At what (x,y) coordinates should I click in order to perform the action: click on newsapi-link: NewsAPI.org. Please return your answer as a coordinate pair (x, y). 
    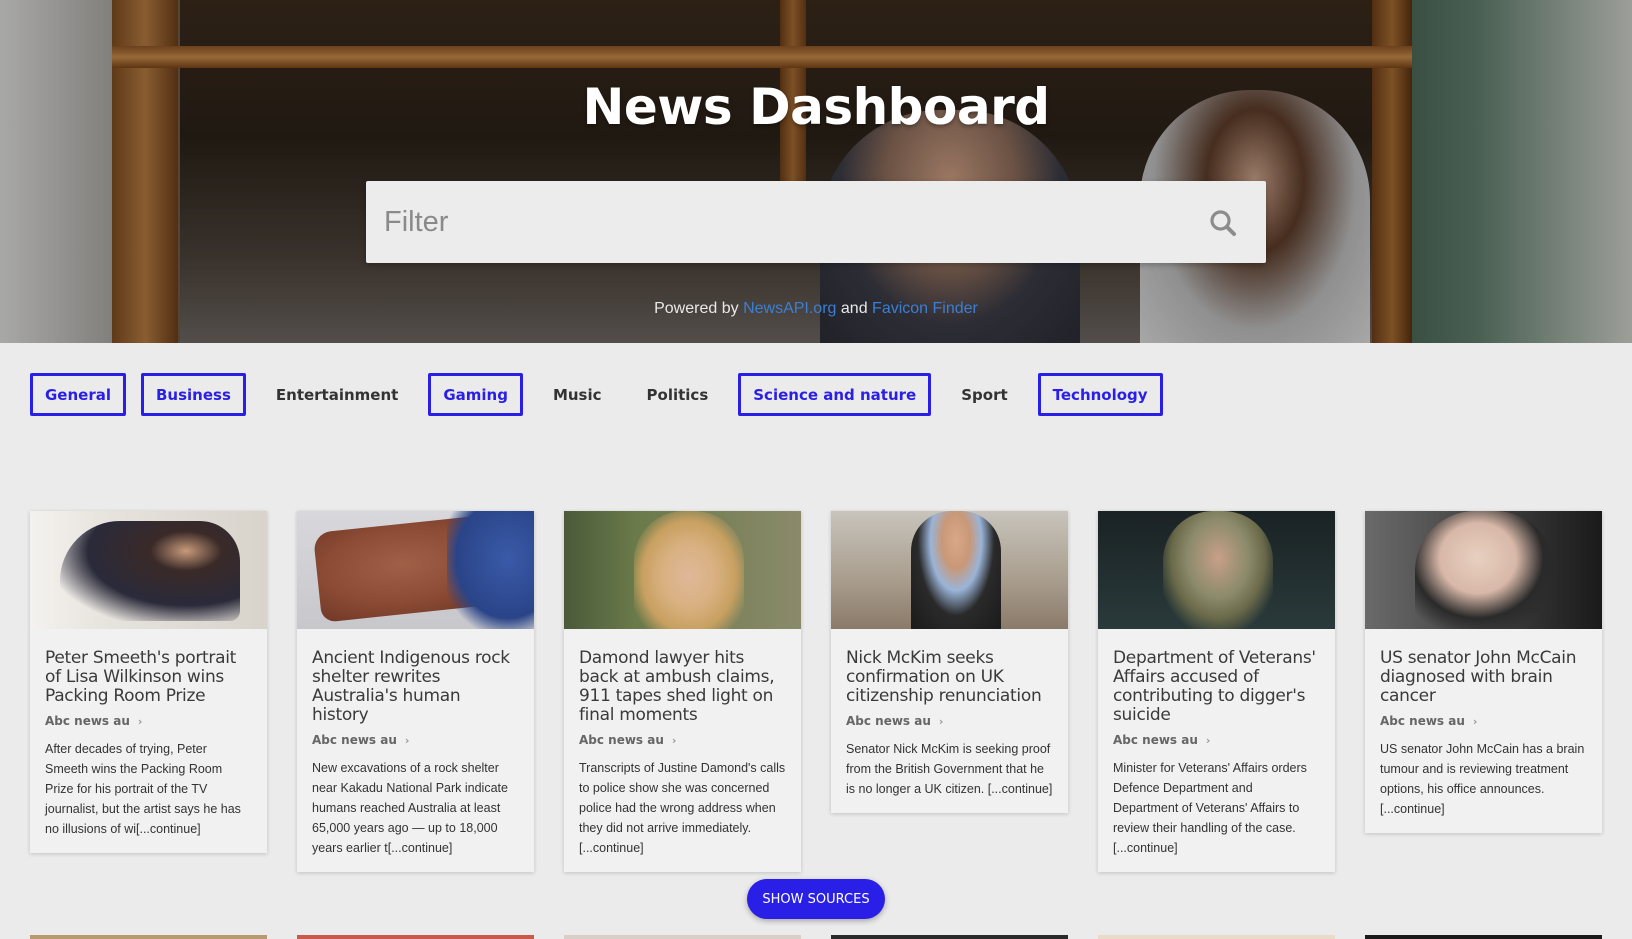
    Looking at the image, I should click on (789, 308).